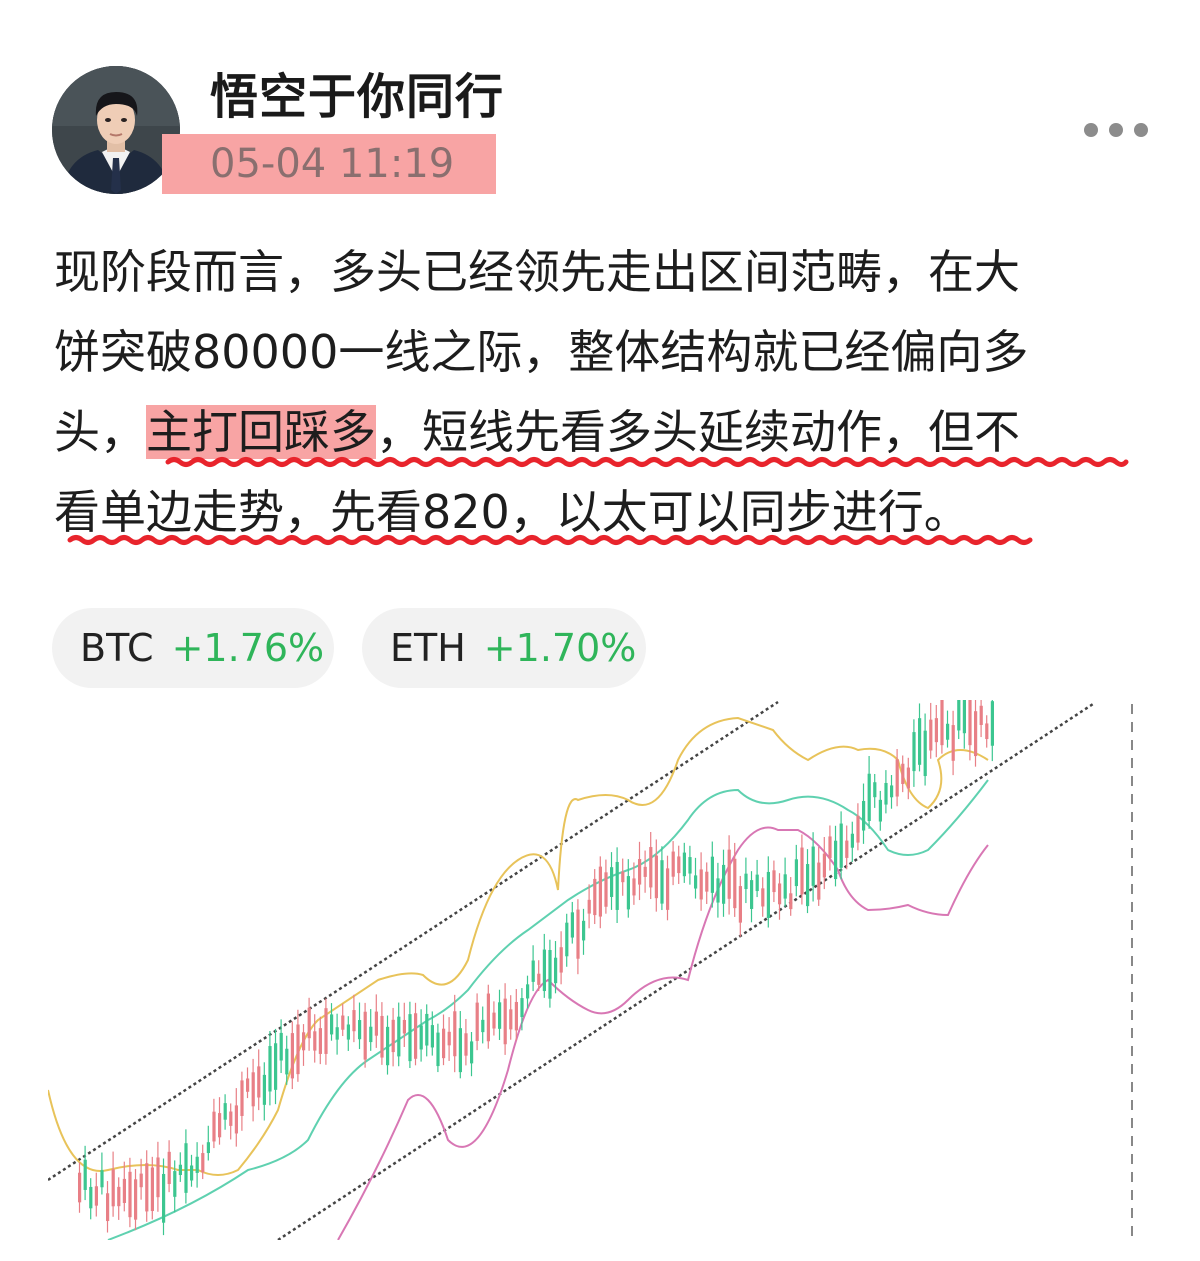  Describe the element at coordinates (512, 512) in the screenshot. I see `post-line: 看单边走势，先看820，以太可以同步进行。` at that location.